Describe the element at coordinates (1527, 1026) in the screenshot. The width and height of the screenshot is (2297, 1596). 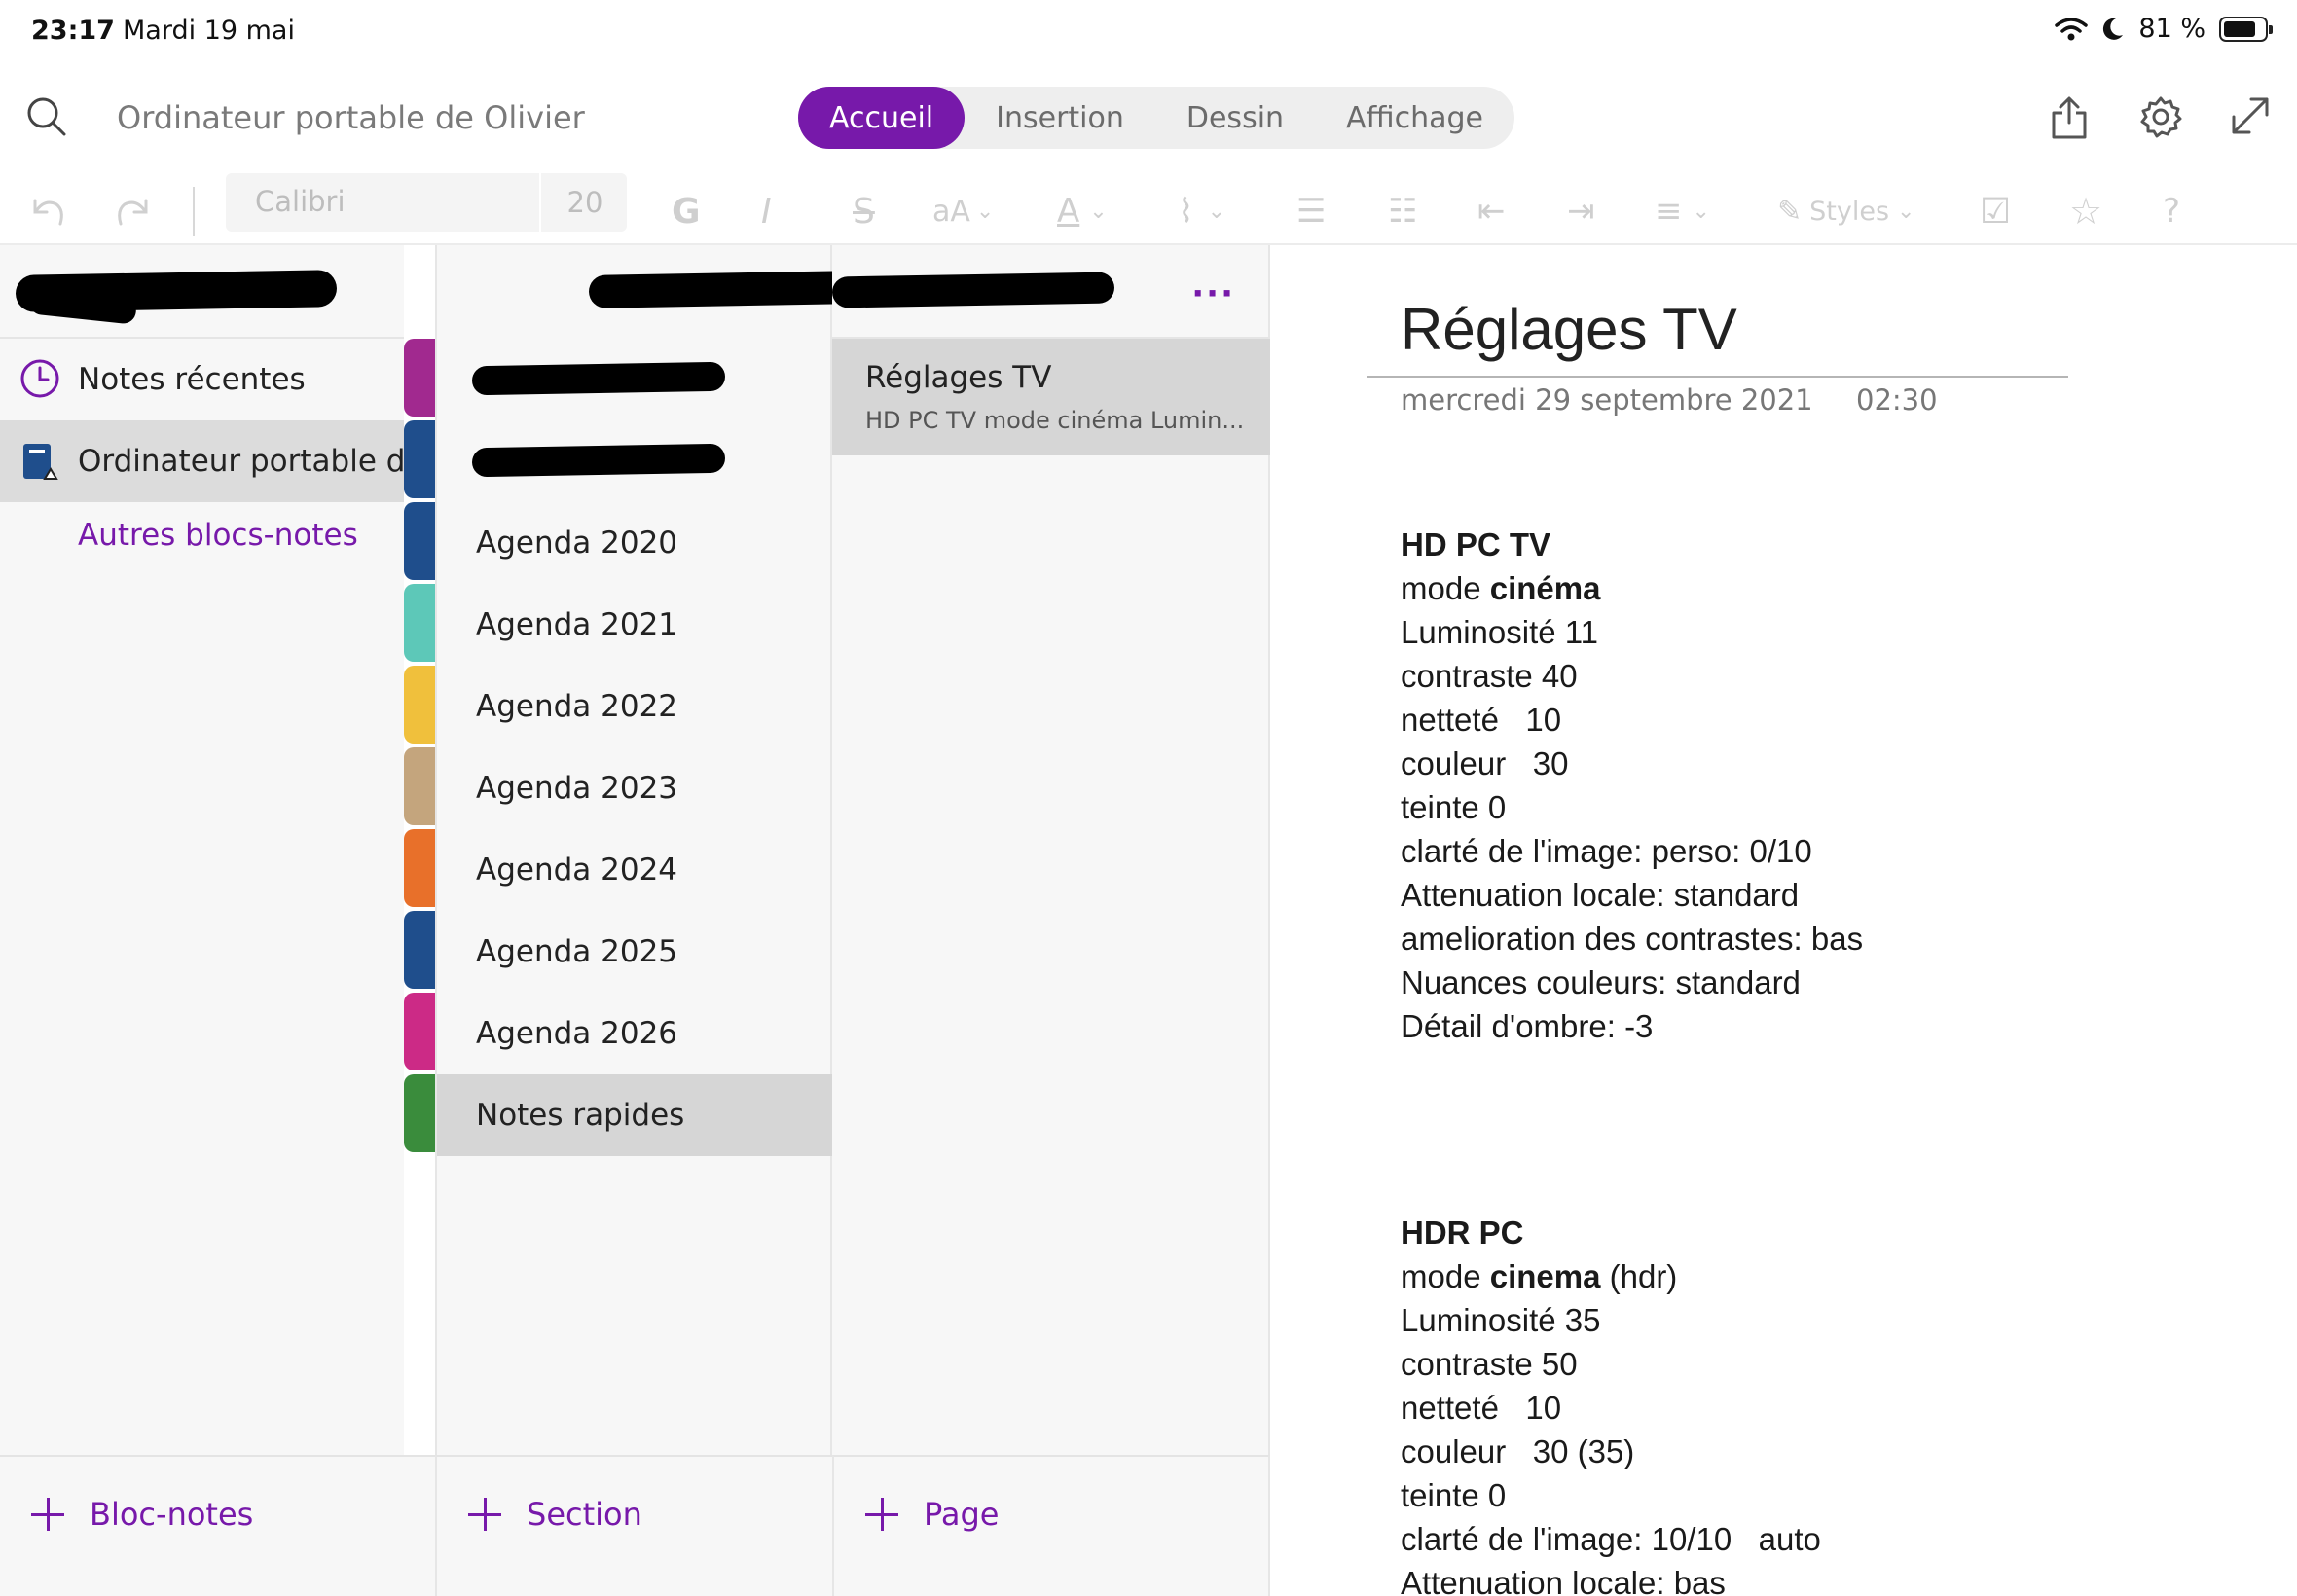
I see `note-line-text: Détail d'ombre: -3` at that location.